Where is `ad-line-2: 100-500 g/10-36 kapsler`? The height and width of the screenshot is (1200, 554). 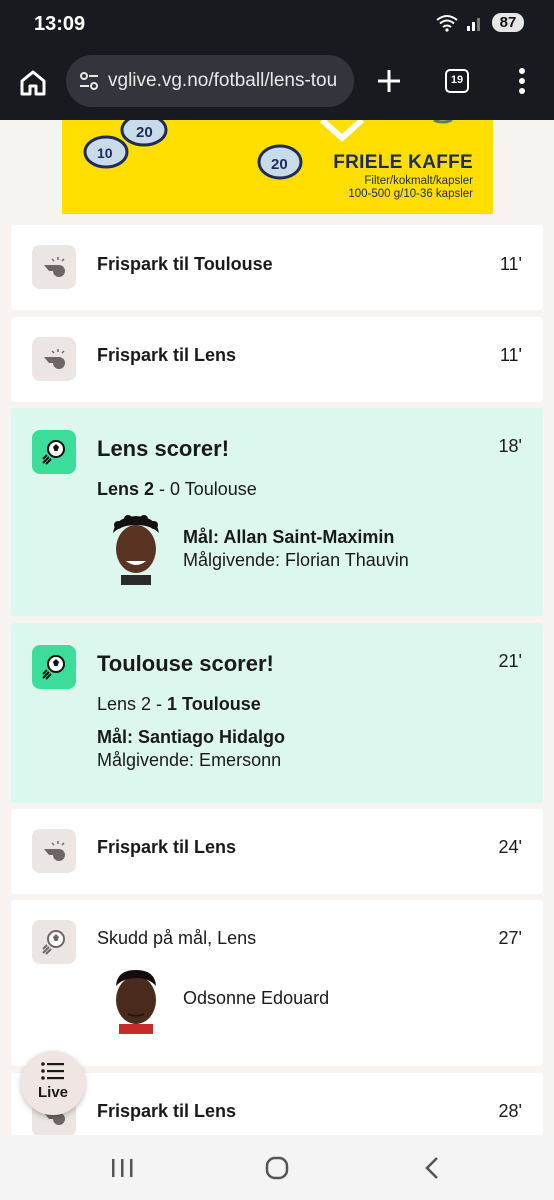 ad-line-2: 100-500 g/10-36 kapsler is located at coordinates (410, 194).